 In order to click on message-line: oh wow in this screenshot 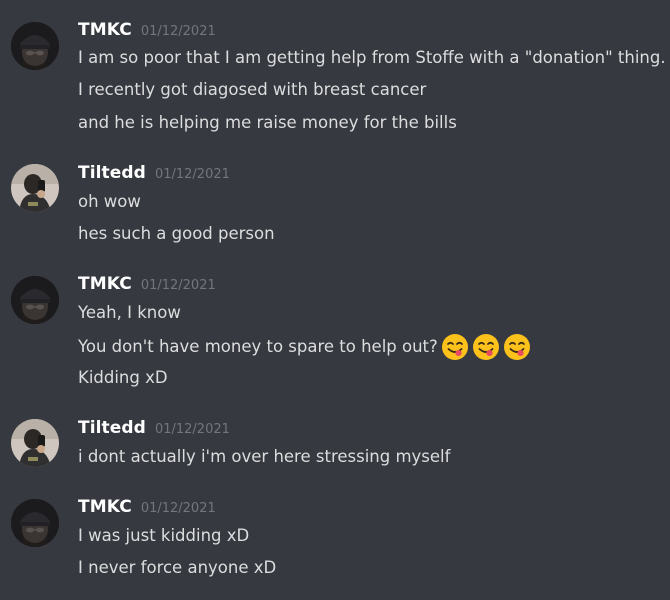, I will do `click(109, 201)`.